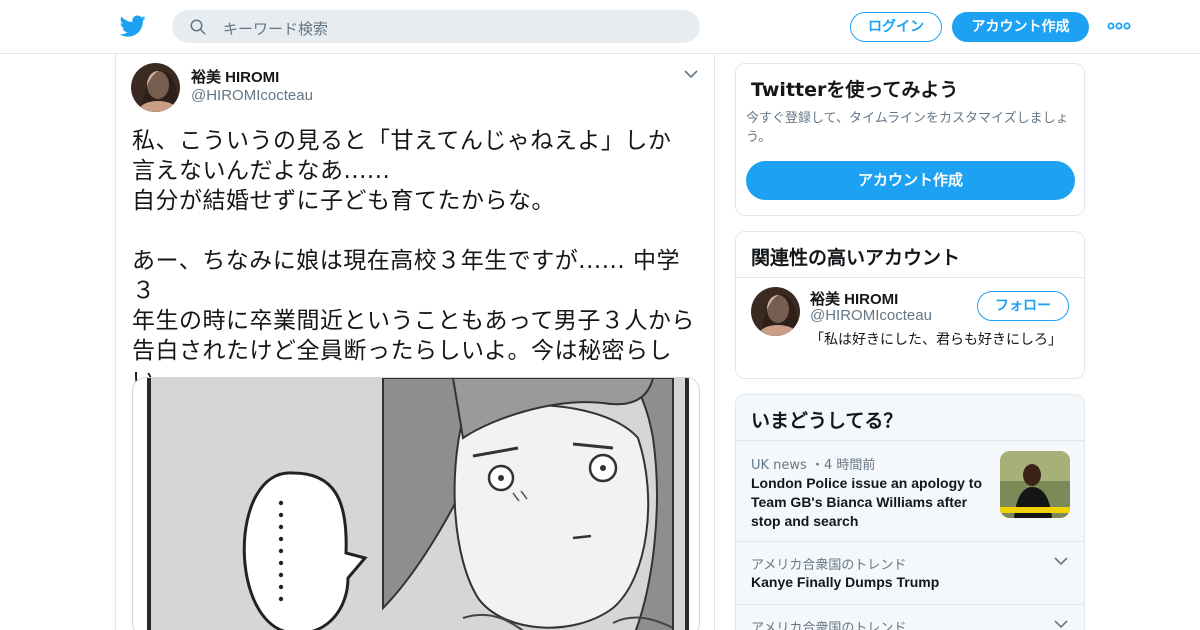  I want to click on related-account-handle: @HIROMIcocteau, so click(871, 315).